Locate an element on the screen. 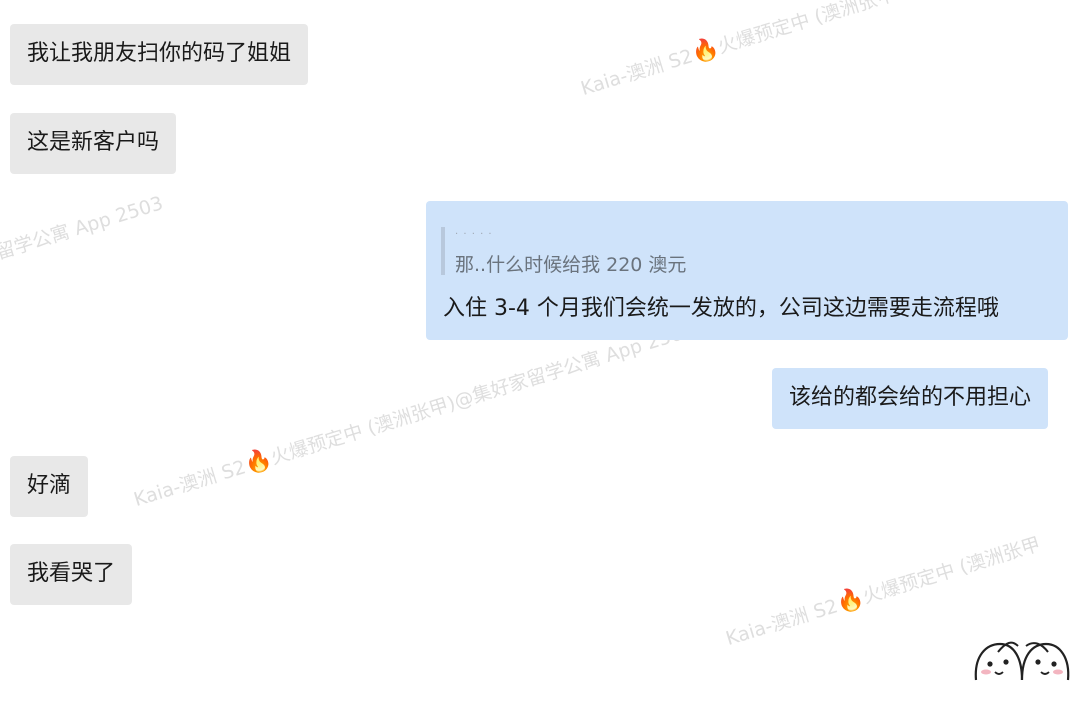  incoming-message: 这是新客户吗 is located at coordinates (93, 143).